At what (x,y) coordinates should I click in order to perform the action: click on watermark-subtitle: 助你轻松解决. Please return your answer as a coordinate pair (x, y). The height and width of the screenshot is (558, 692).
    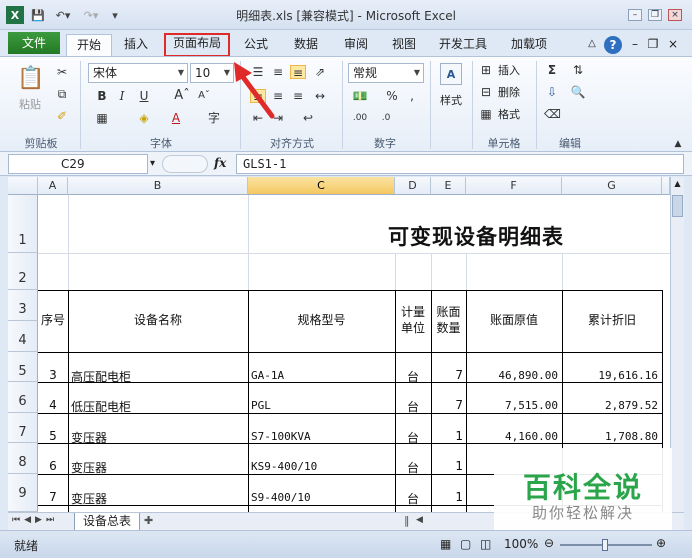
    Looking at the image, I should click on (582, 513).